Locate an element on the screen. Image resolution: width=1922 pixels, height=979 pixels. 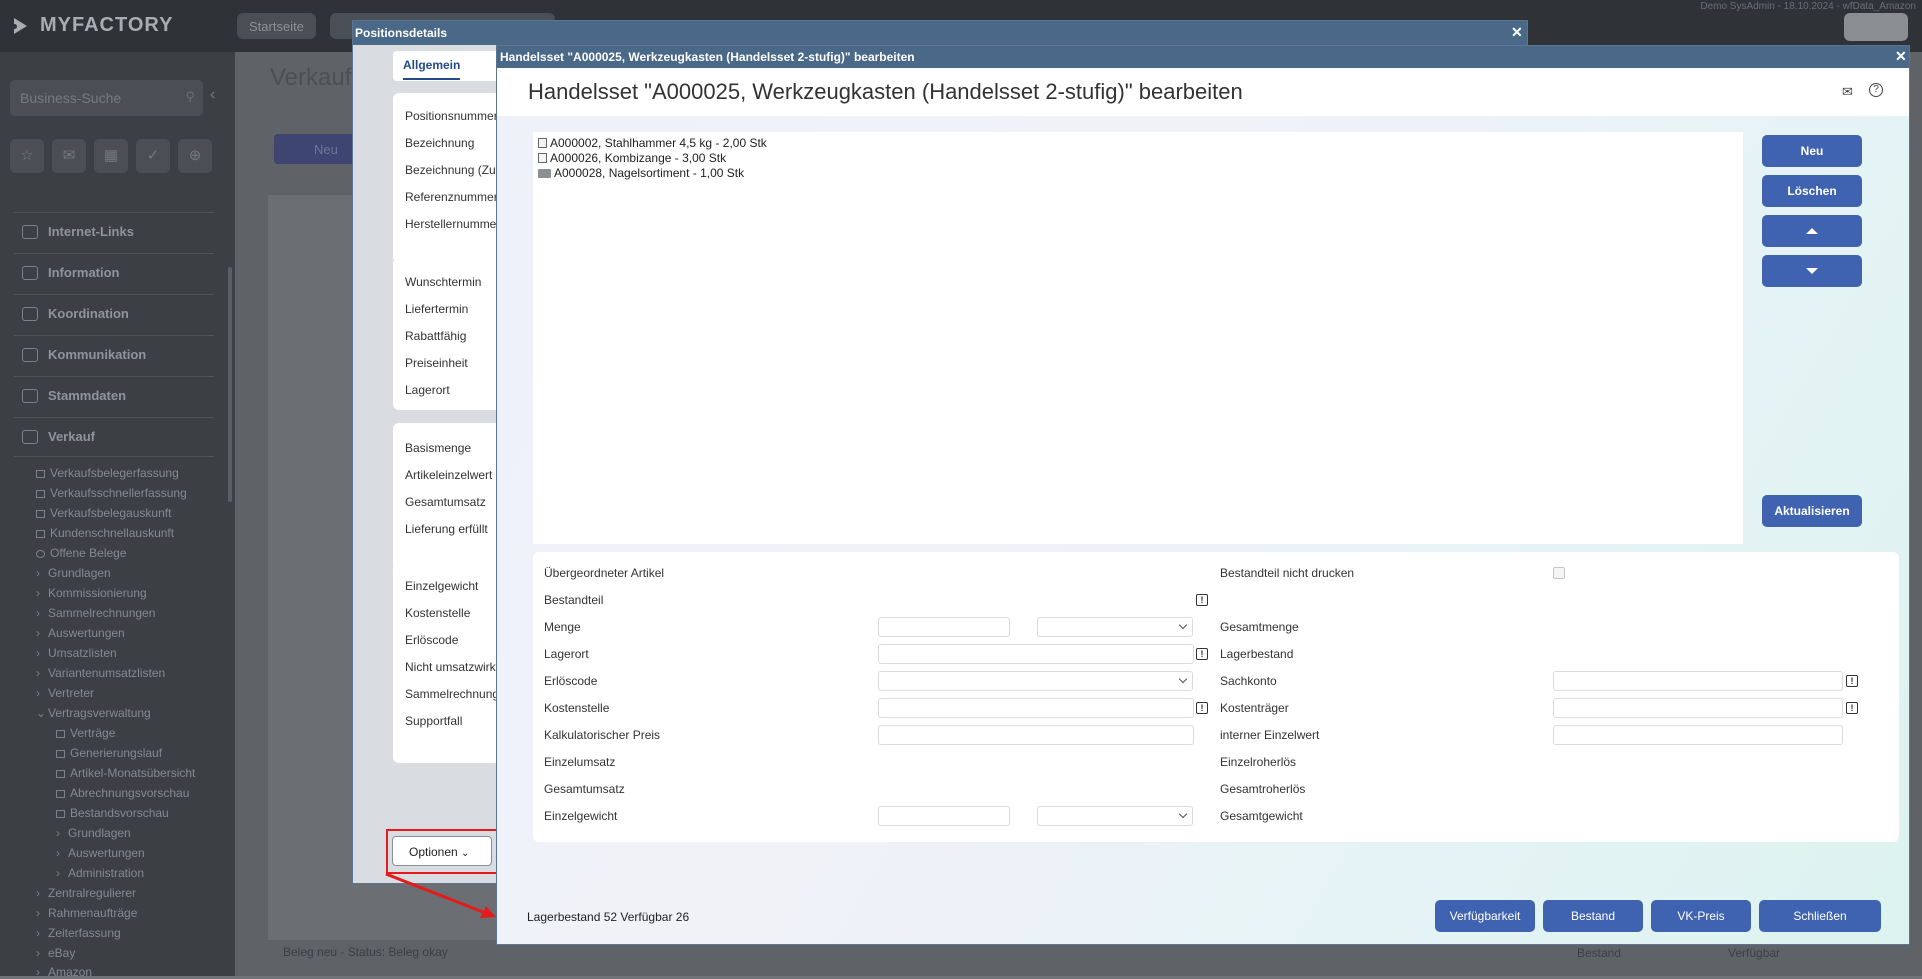
sidebar-item: › Zeiterfassung is located at coordinates (78, 933).